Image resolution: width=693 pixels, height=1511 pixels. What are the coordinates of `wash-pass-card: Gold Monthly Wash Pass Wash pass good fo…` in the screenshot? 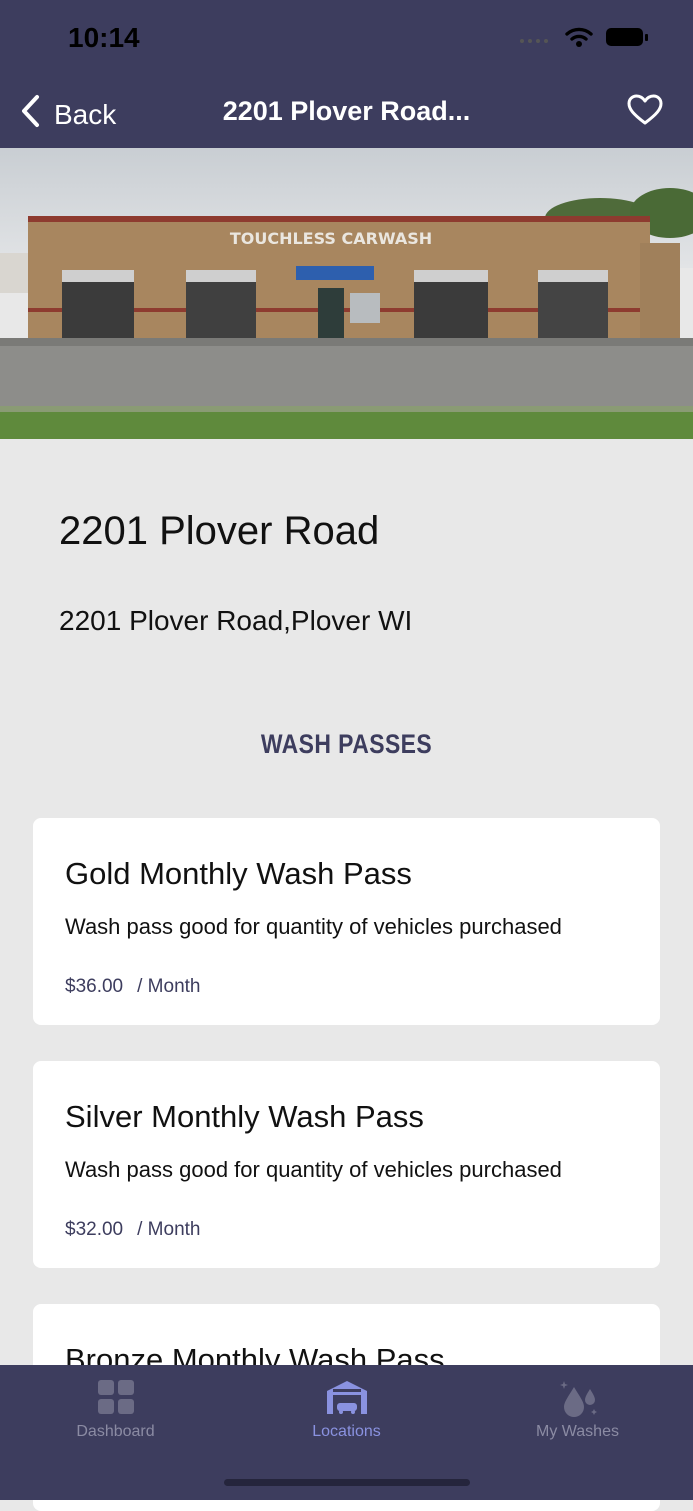 It's located at (346, 921).